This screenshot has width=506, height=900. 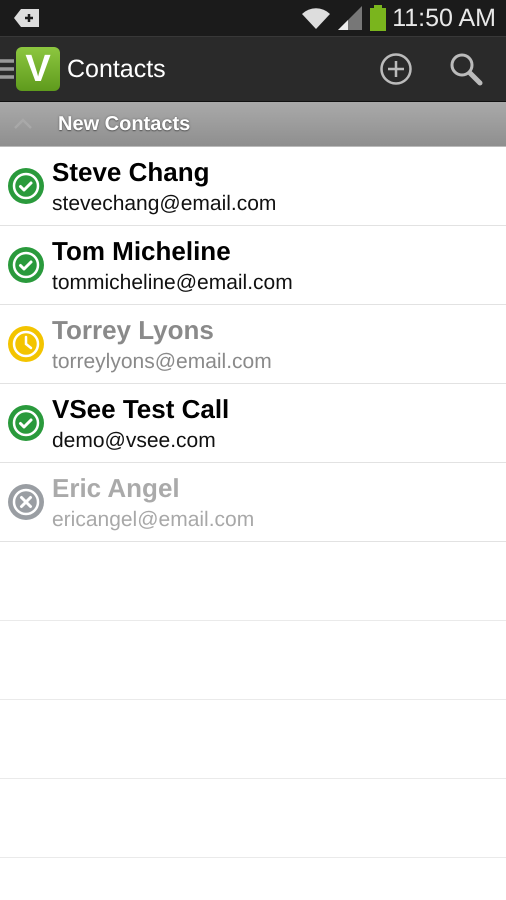 What do you see at coordinates (142, 251) in the screenshot?
I see `contact-name: Tom Micheline` at bounding box center [142, 251].